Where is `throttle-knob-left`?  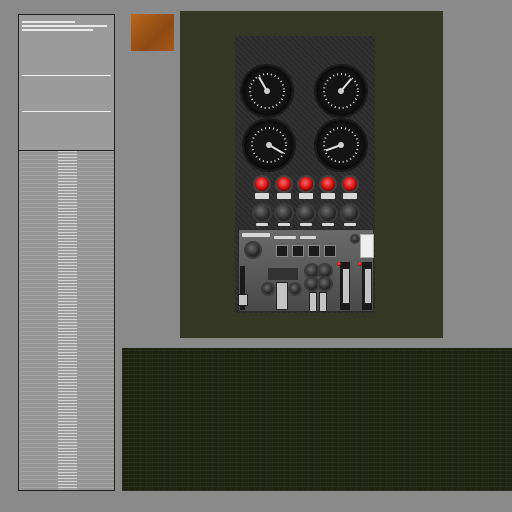
throttle-knob-left is located at coordinates (268, 289).